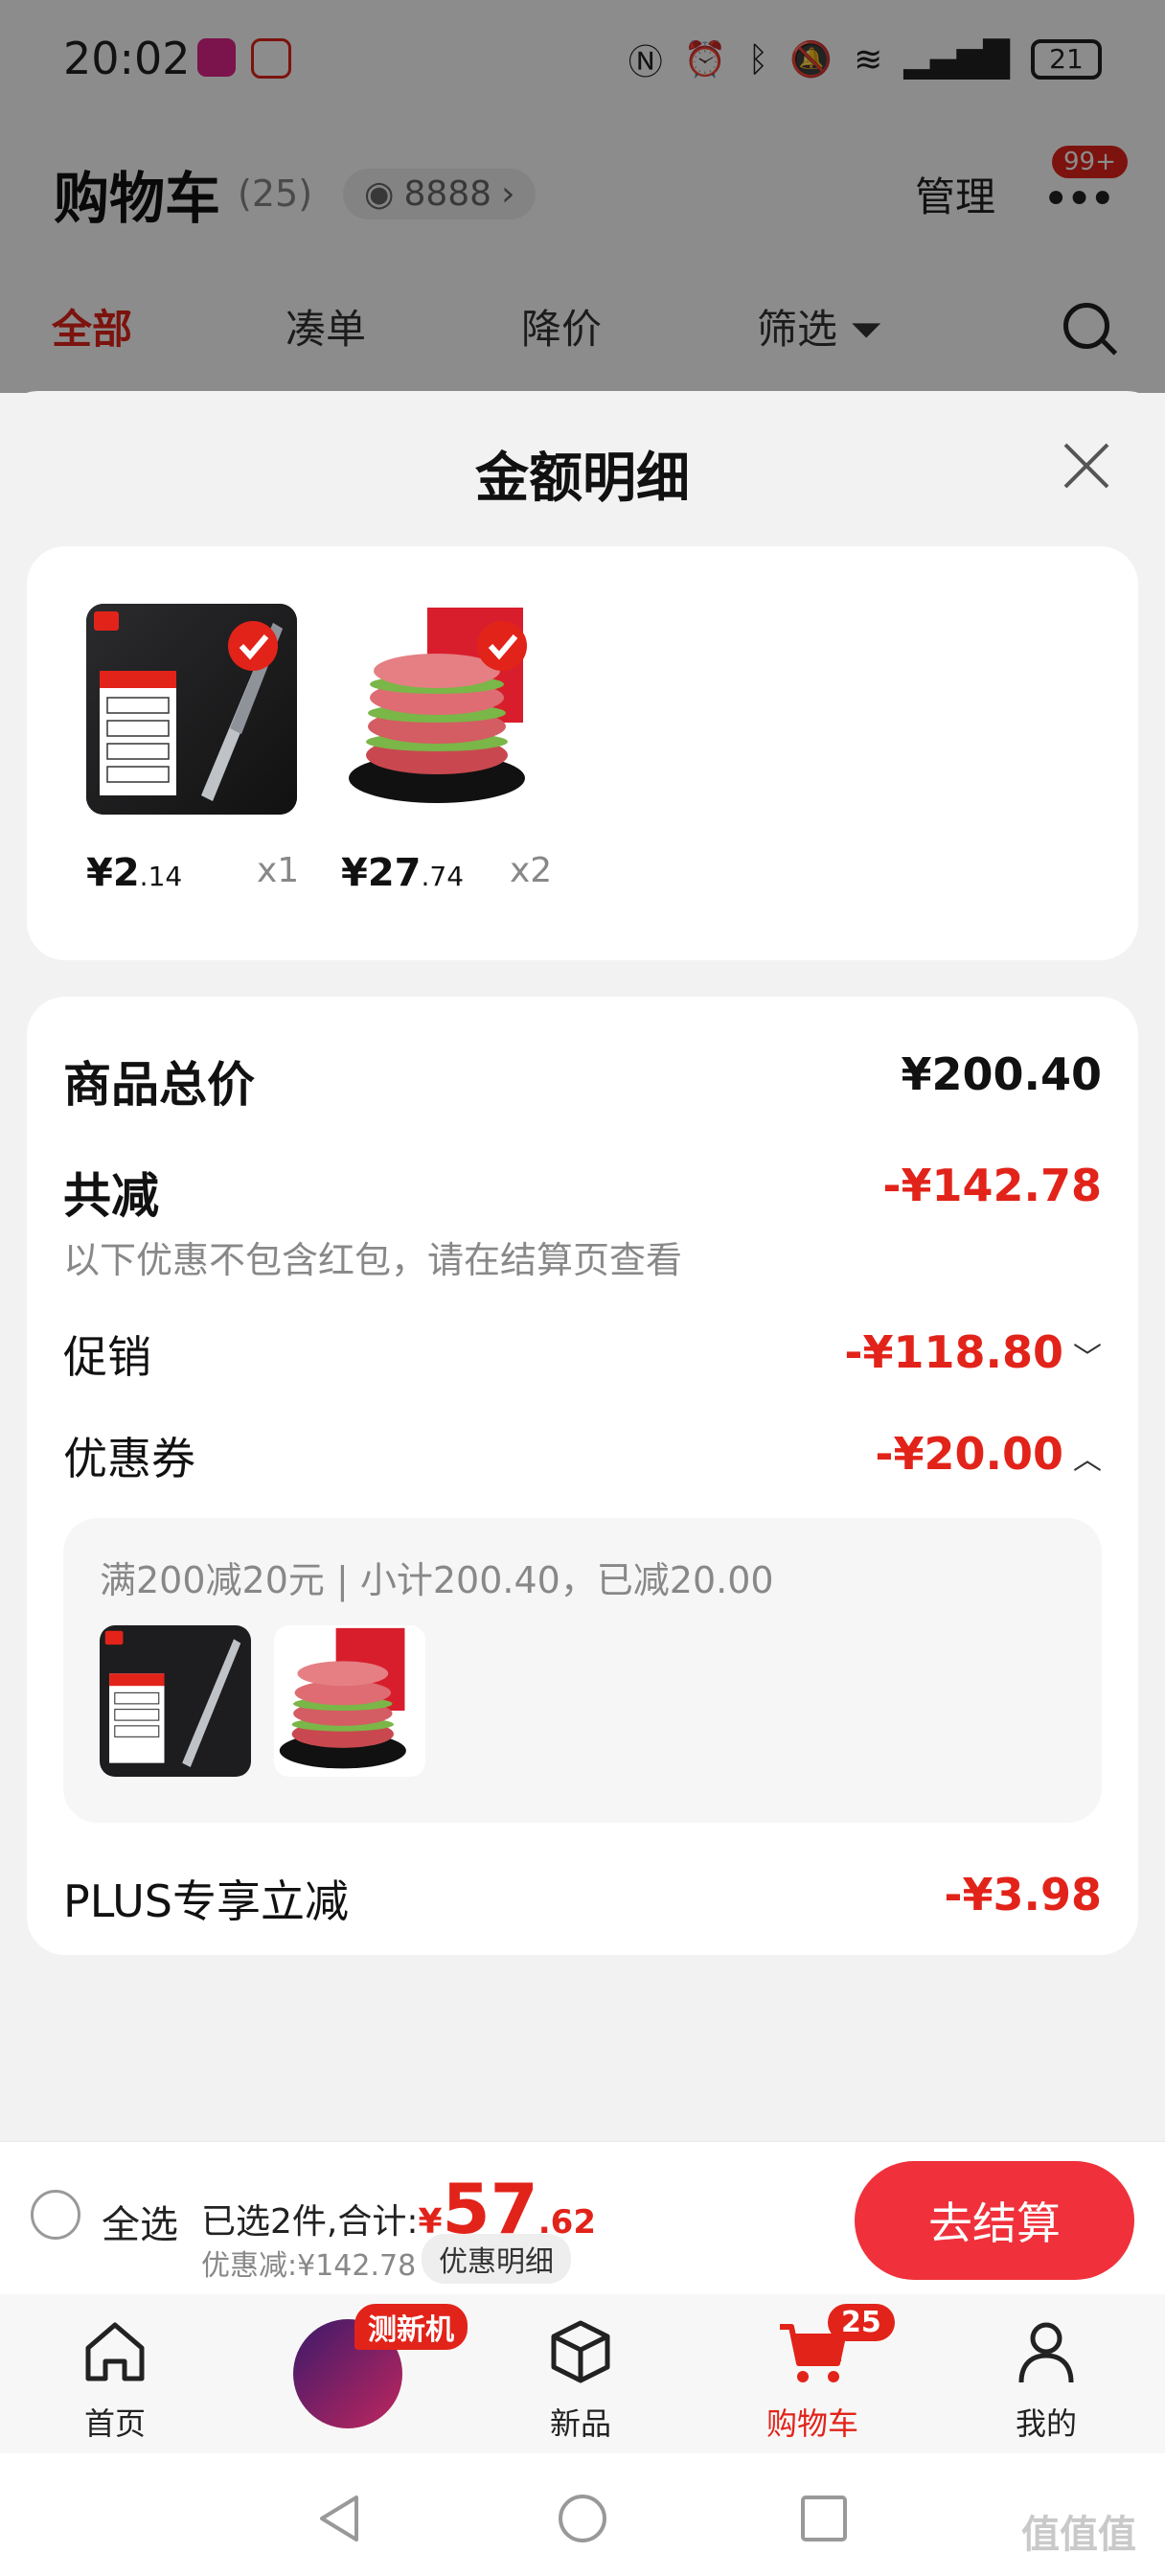 Image resolution: width=1165 pixels, height=2576 pixels. What do you see at coordinates (411, 2327) in the screenshot?
I see `promo-tag: 测新机` at bounding box center [411, 2327].